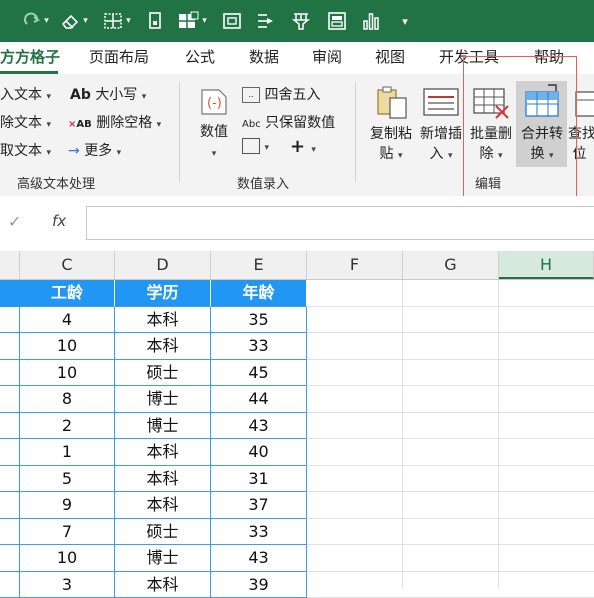 This screenshot has width=594, height=598. What do you see at coordinates (264, 58) in the screenshot?
I see `tab-data: 数据` at bounding box center [264, 58].